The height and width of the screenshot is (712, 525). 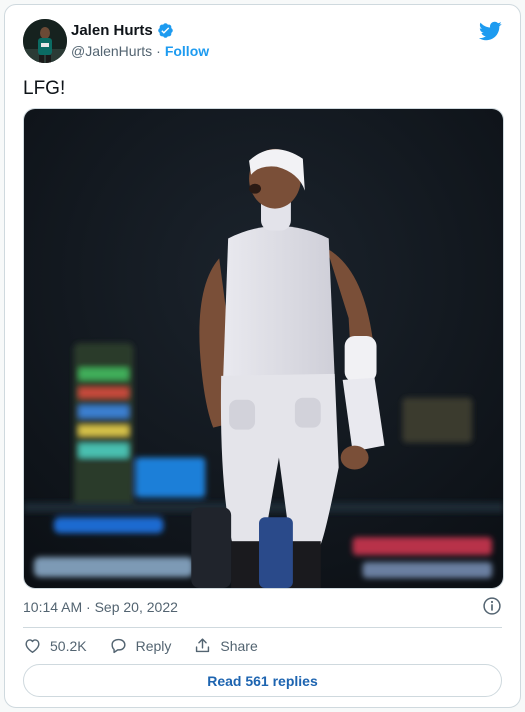 I want to click on follow-button: Follow, so click(x=187, y=51).